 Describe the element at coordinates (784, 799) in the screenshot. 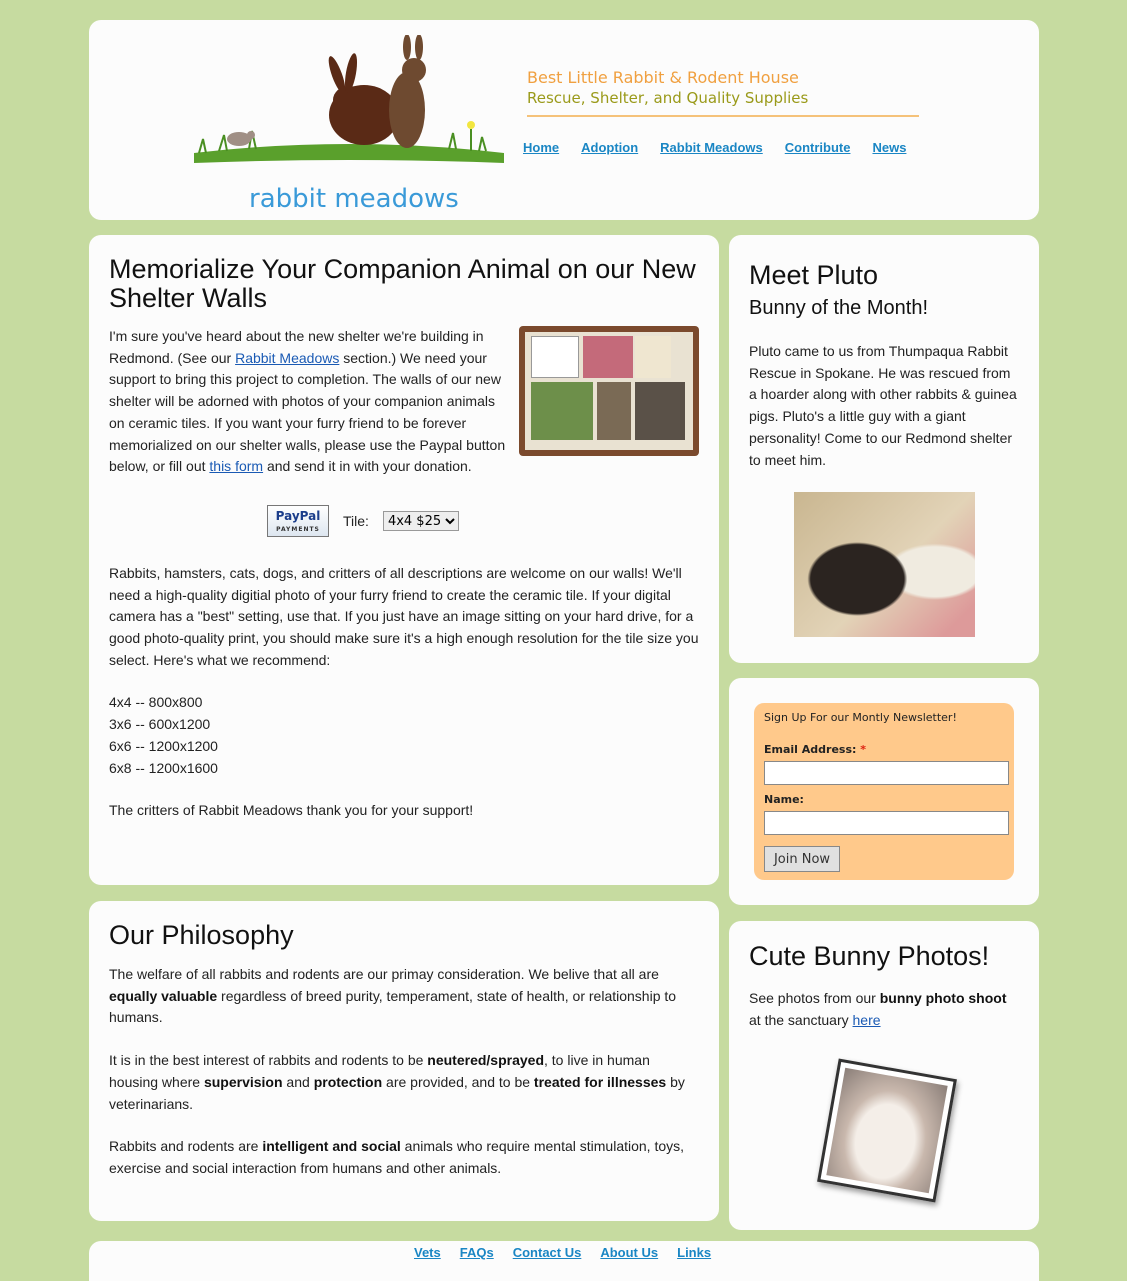

I see `name-label: Name:` at that location.